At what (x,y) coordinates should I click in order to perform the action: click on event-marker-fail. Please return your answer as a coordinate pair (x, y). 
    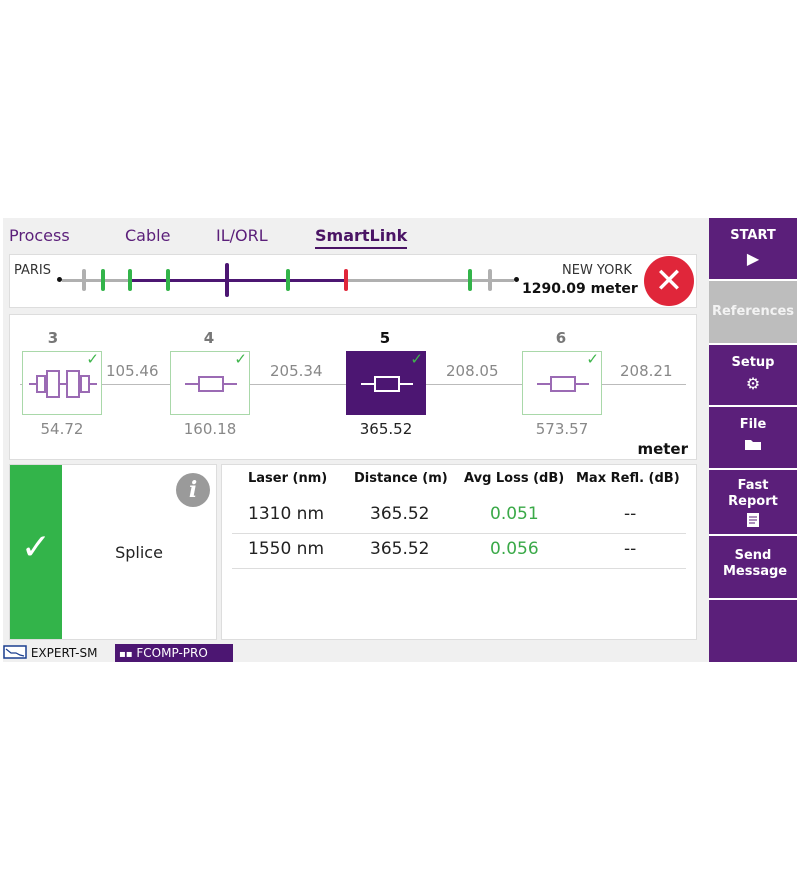
    Looking at the image, I should click on (346, 280).